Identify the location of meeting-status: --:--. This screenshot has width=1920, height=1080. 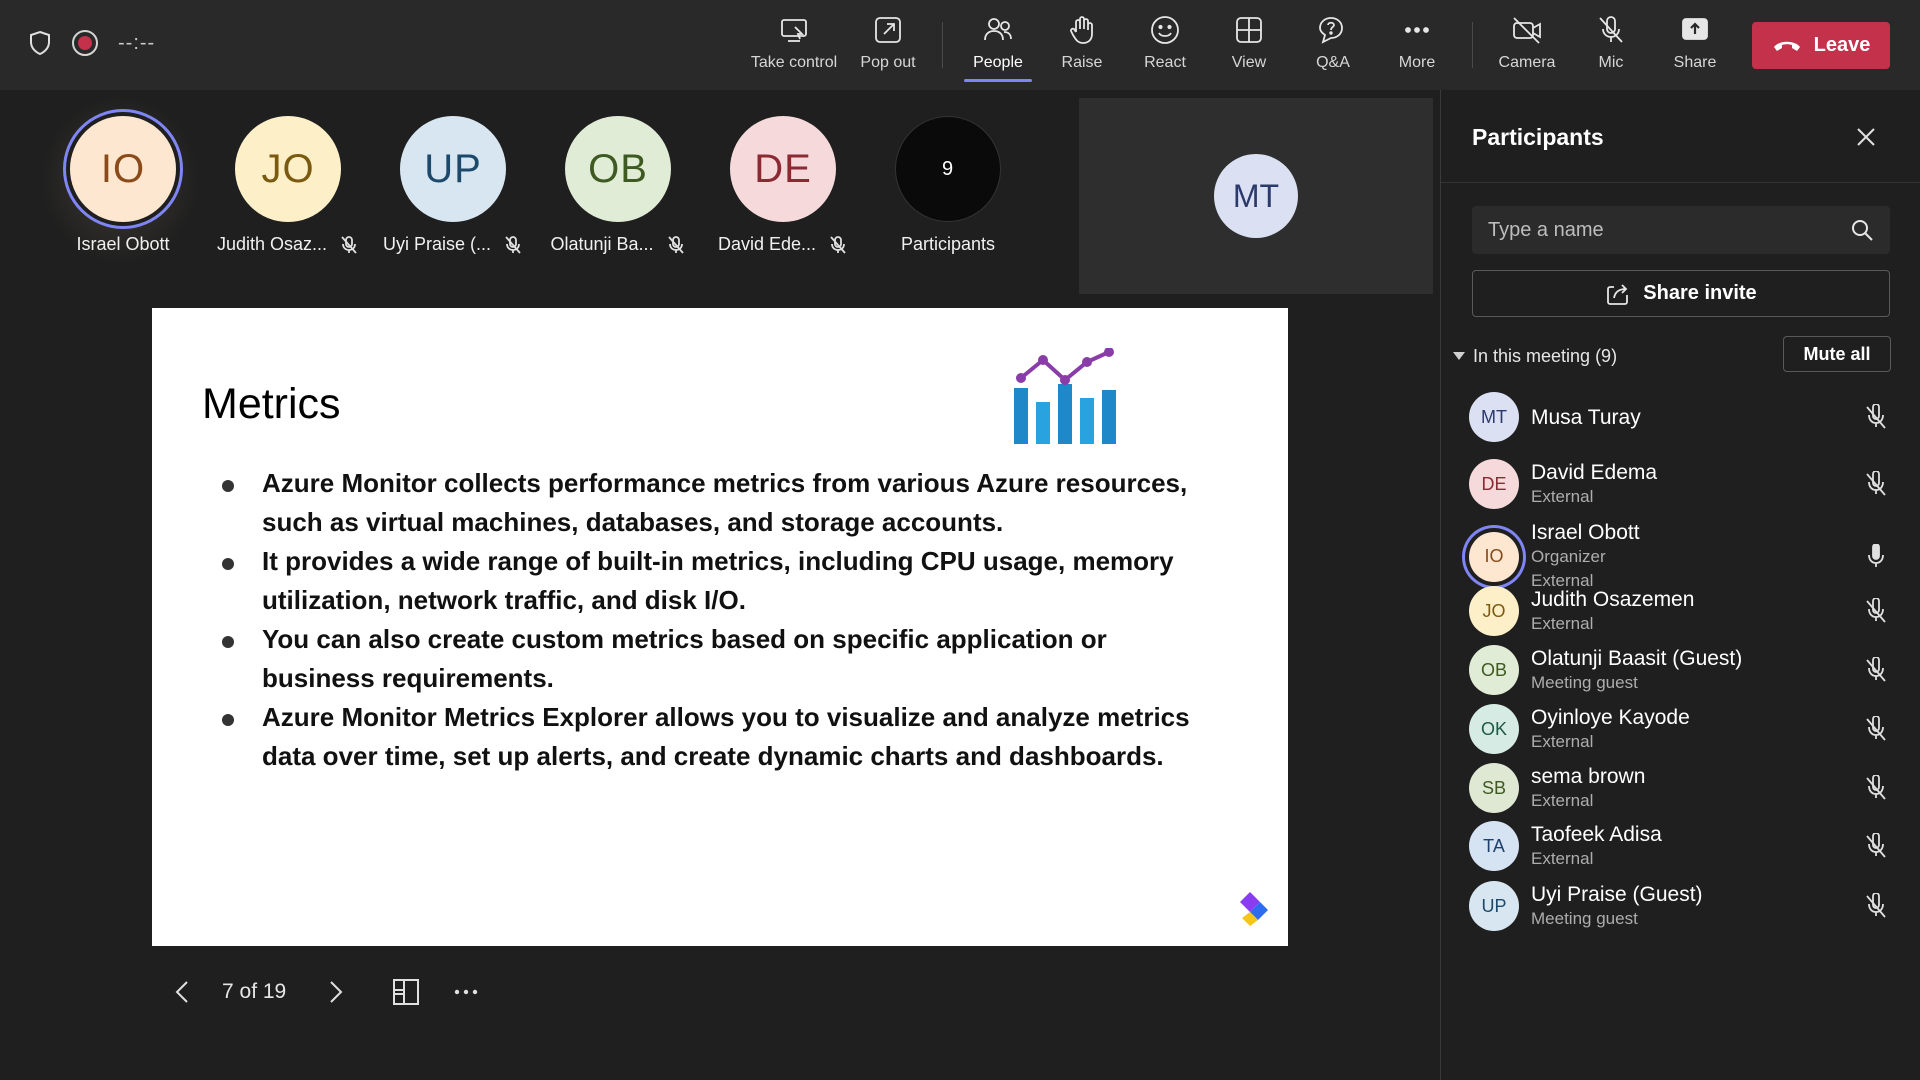
(91, 43).